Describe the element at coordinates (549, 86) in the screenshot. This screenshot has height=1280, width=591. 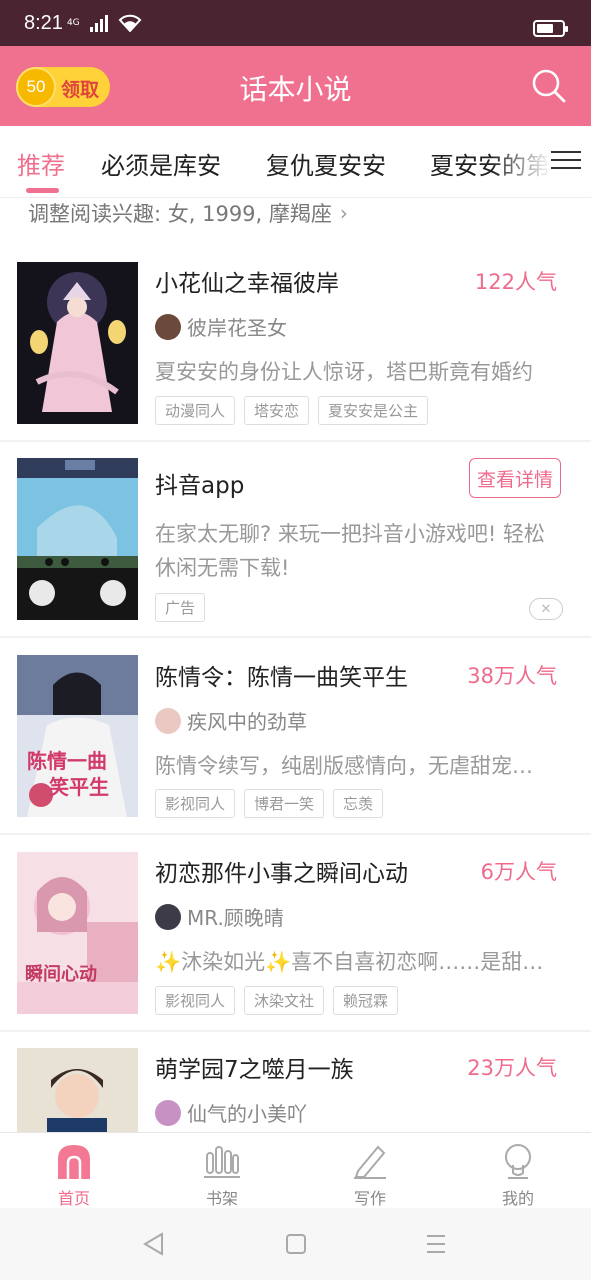
I see `search-icon` at that location.